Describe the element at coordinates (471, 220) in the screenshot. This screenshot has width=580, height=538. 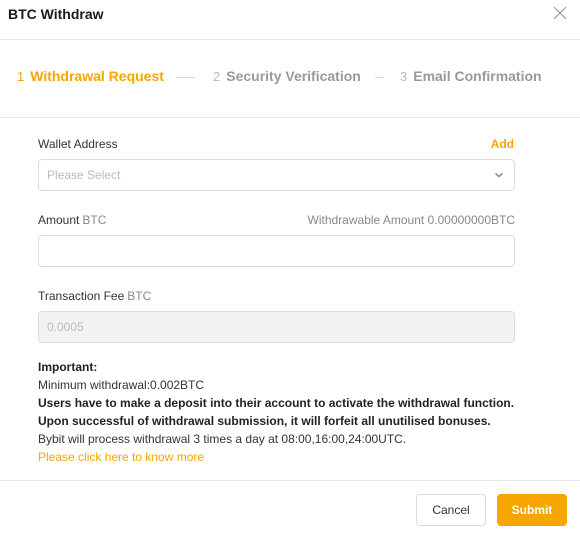
I see `withdrawable-value: 0.00000000BTC` at that location.